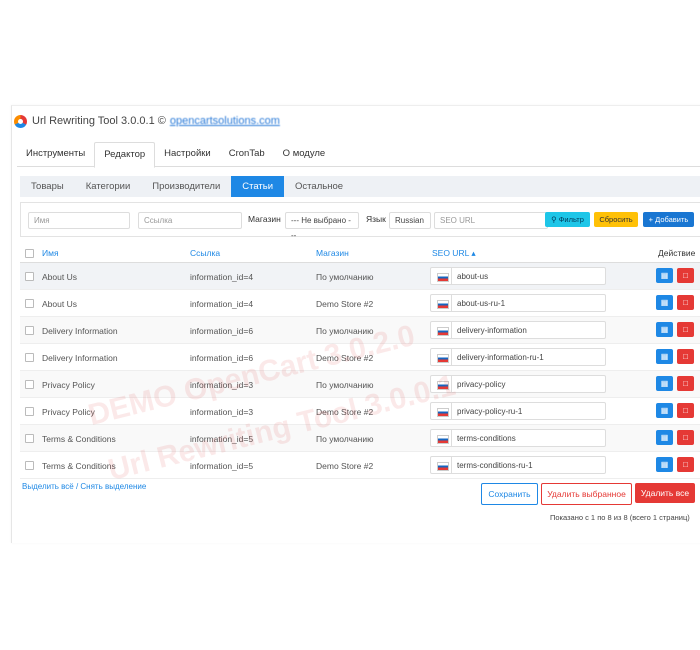 The image size is (700, 650). I want to click on row-link: information_id=5, so click(222, 466).